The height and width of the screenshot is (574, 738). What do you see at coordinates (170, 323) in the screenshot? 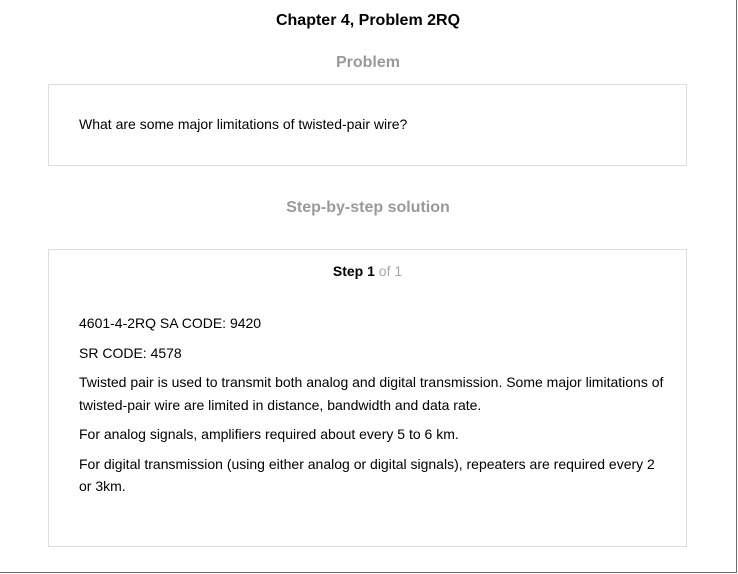
I see `solution-paragraph: 4601-4-2RQ SA CODE: 9420` at bounding box center [170, 323].